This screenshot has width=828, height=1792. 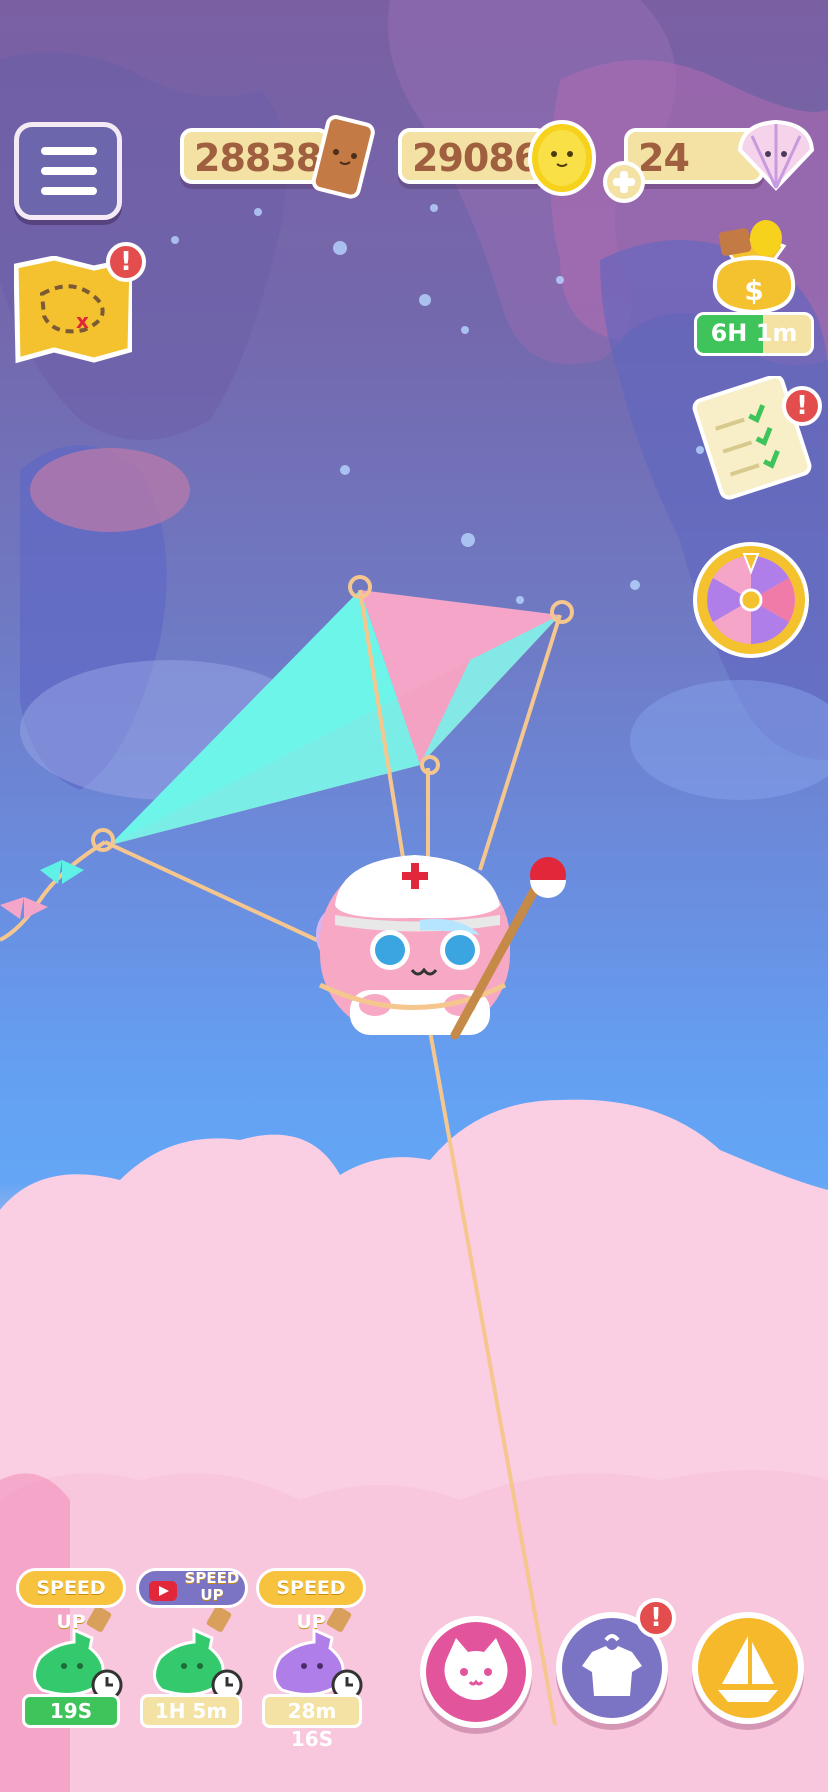 What do you see at coordinates (42, 889) in the screenshot?
I see `kite-tail-bows` at bounding box center [42, 889].